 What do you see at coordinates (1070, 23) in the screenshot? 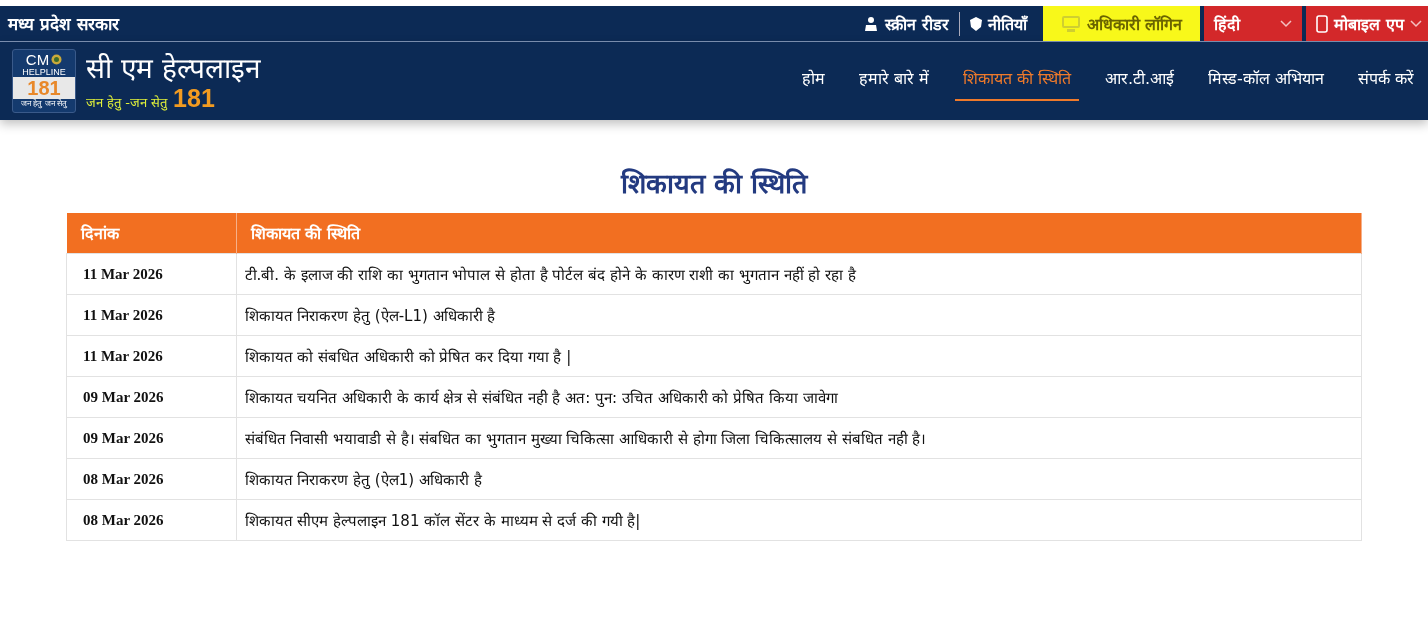
I see `monitor-icon` at bounding box center [1070, 23].